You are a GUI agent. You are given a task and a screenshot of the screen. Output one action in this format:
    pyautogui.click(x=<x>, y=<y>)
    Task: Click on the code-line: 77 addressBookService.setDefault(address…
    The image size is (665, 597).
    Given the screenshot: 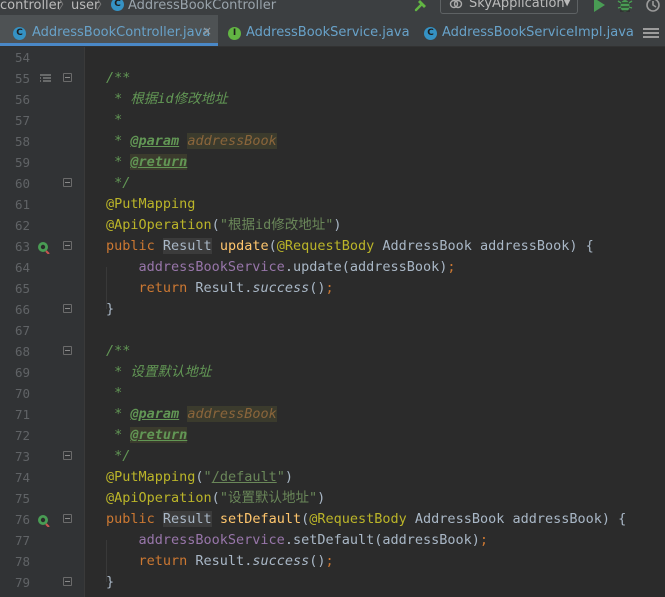 What is the action you would take?
    pyautogui.click(x=332, y=540)
    